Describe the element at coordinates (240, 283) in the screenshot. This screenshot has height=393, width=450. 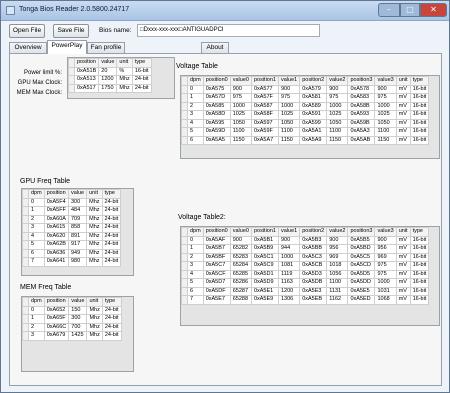
I see `table-cell: 65286` at that location.